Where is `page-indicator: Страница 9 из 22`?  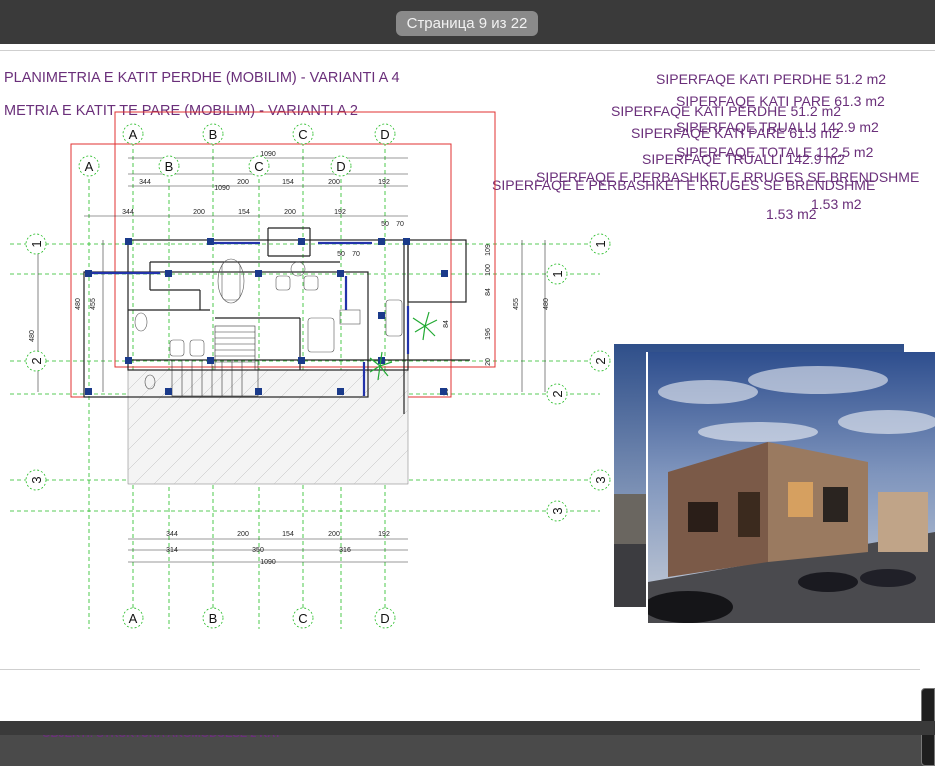
page-indicator: Страница 9 из 22 is located at coordinates (467, 23).